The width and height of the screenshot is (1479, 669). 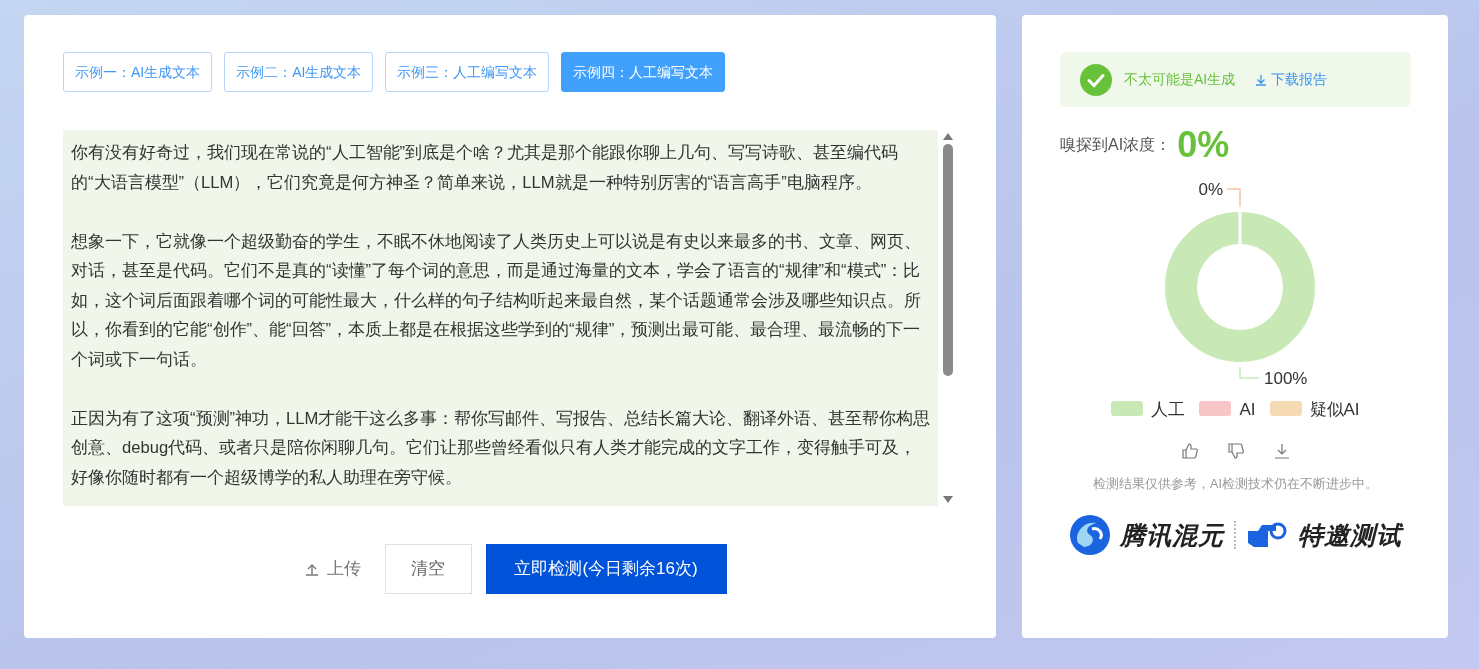 What do you see at coordinates (332, 569) in the screenshot?
I see `upload-button: 上传` at bounding box center [332, 569].